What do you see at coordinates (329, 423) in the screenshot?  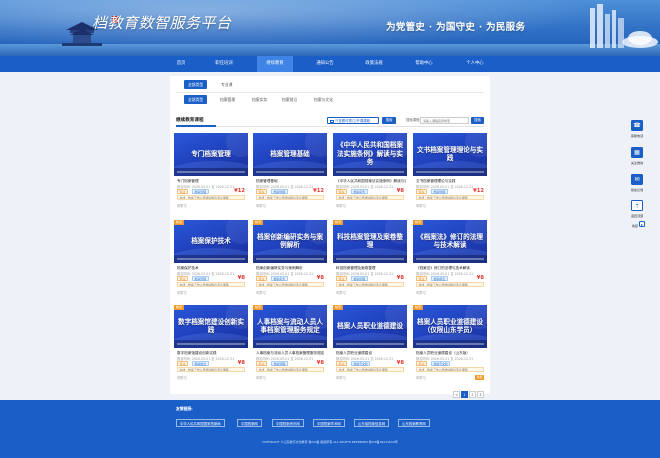 I see `friend-link-archives-academic: 中国档案学术网` at bounding box center [329, 423].